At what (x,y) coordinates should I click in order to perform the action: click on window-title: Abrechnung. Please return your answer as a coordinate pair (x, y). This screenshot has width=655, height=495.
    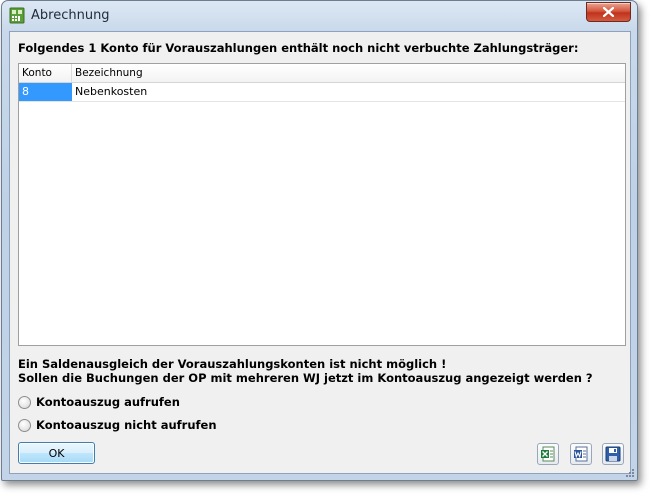
    Looking at the image, I should click on (70, 15).